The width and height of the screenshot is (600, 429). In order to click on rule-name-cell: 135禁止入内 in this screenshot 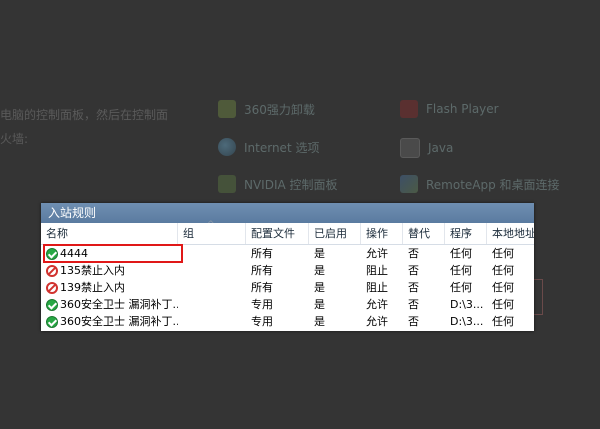, I will do `click(109, 270)`.